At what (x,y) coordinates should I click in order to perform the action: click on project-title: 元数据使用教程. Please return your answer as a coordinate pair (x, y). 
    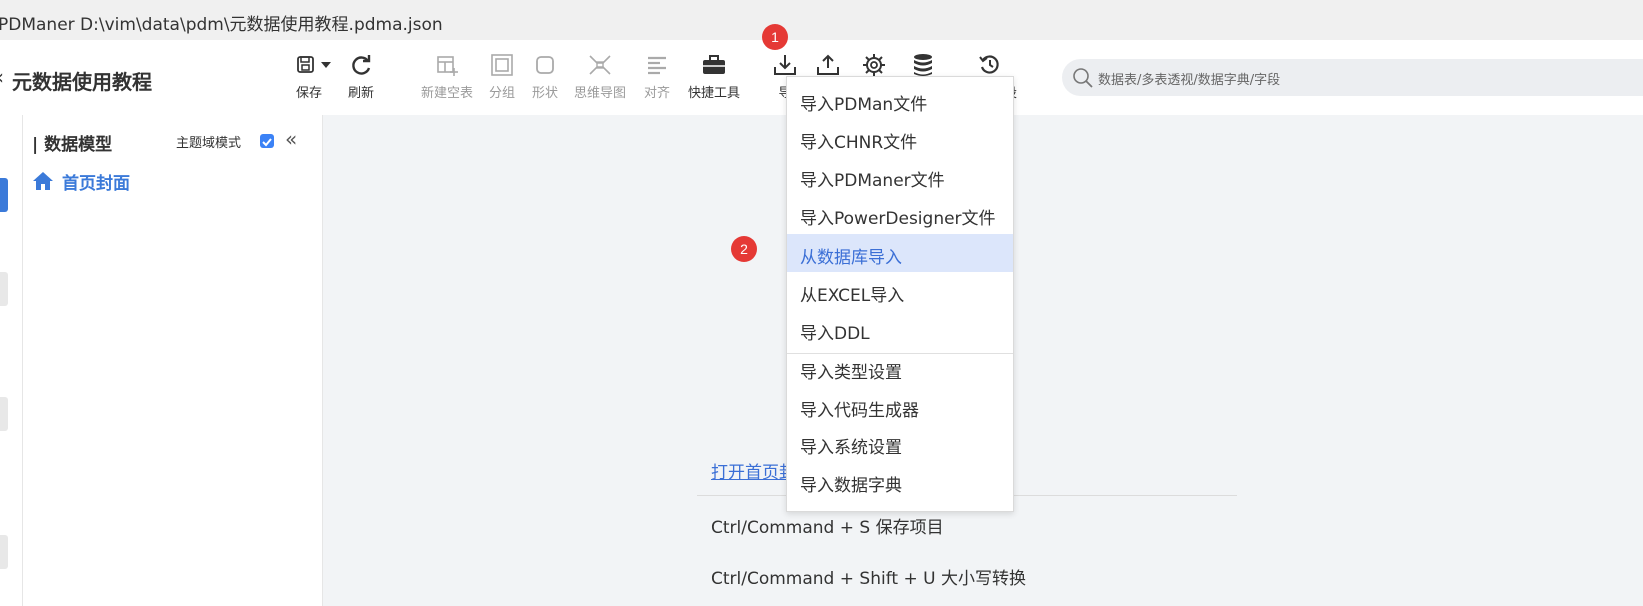
    Looking at the image, I should click on (82, 82).